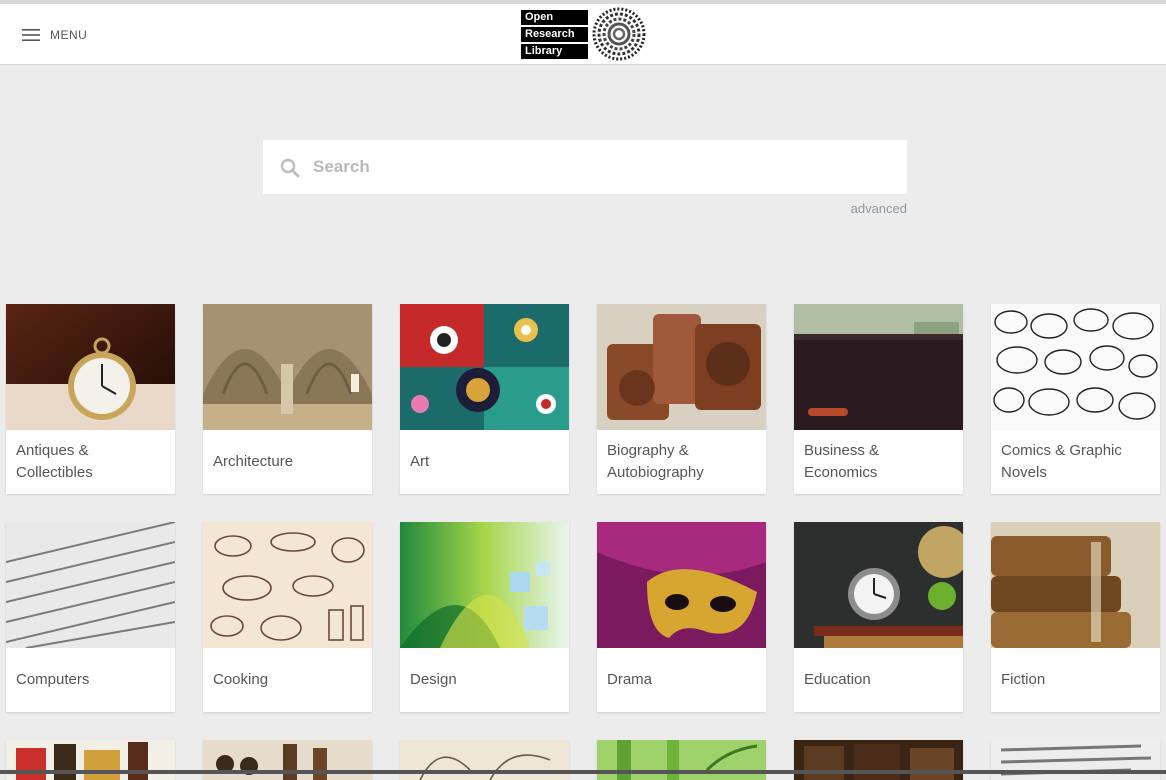  I want to click on category-card-biography: Biography & Autobiography, so click(681, 399).